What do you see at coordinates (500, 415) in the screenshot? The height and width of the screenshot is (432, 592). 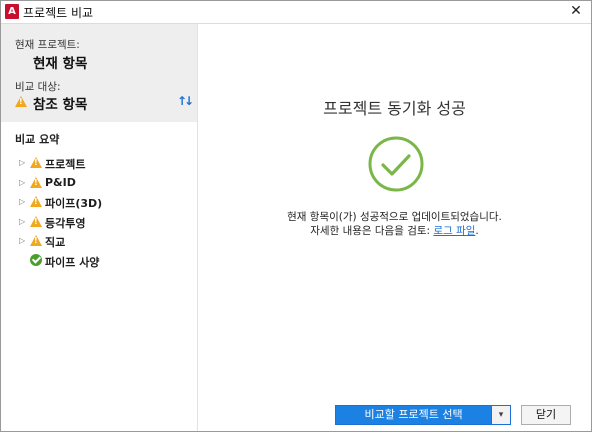 I see `chevron-down-icon: ▾` at bounding box center [500, 415].